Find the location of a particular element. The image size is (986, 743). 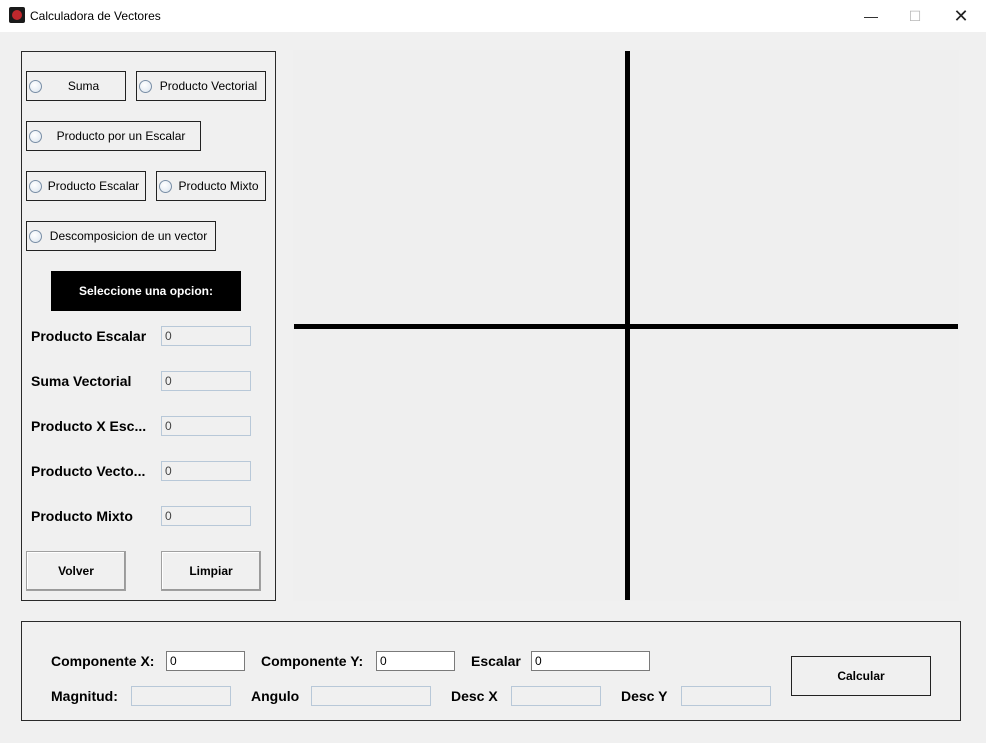

maximize-button: ☐ is located at coordinates (915, 16).